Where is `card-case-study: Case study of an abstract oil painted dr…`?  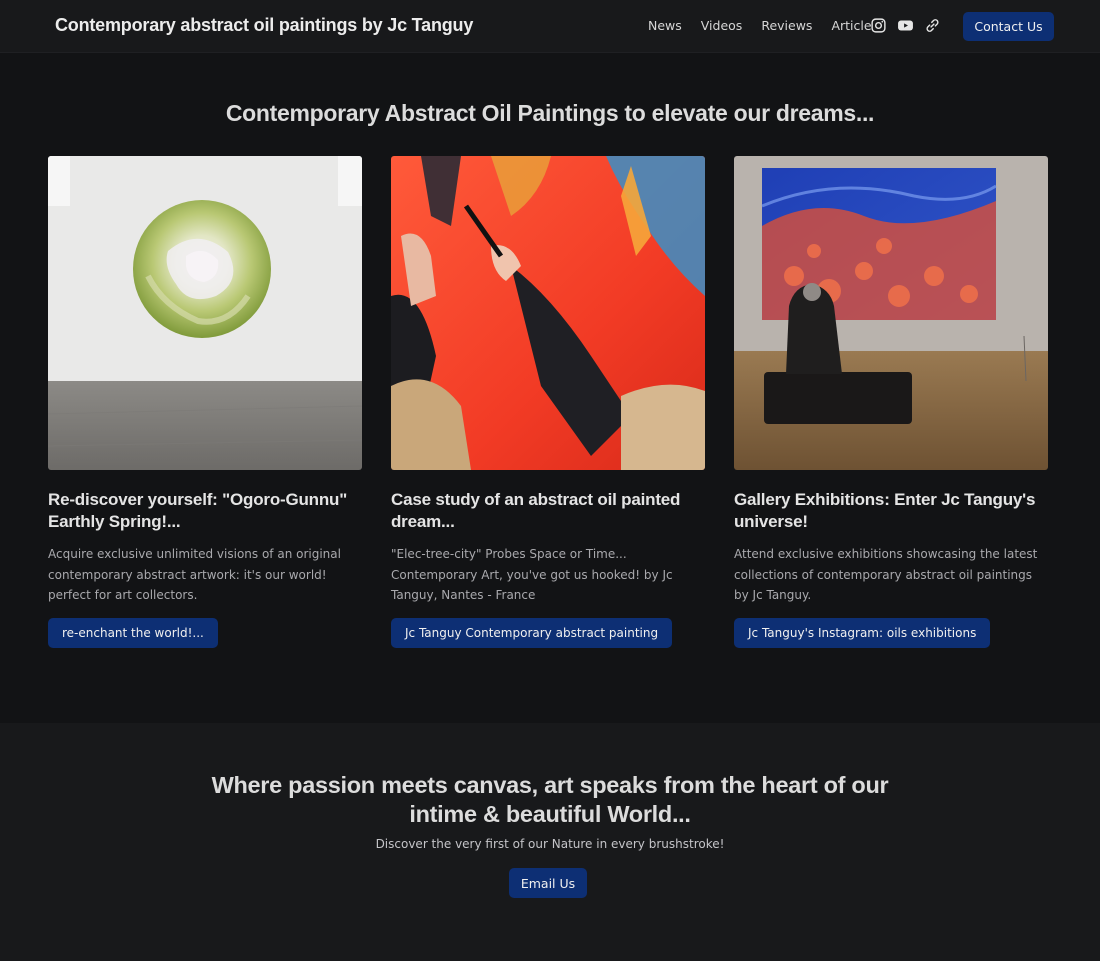
card-case-study: Case study of an abstract oil painted dr… is located at coordinates (548, 402).